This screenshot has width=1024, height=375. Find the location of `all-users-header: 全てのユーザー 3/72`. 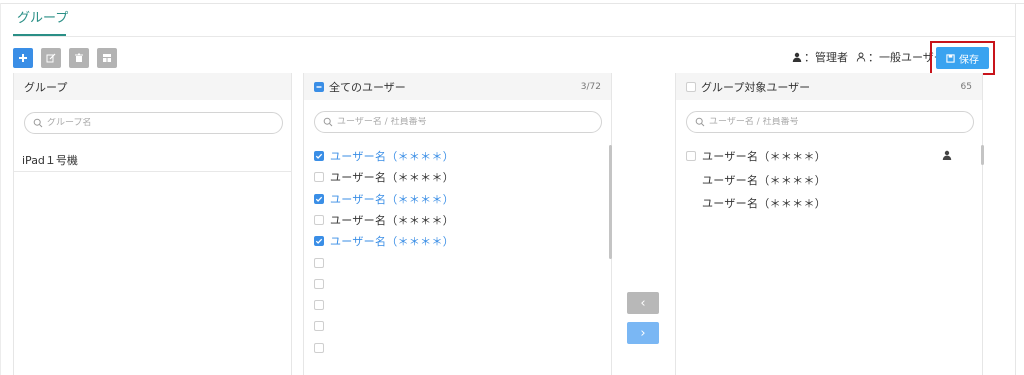

all-users-header: 全てのユーザー 3/72 is located at coordinates (457, 86).